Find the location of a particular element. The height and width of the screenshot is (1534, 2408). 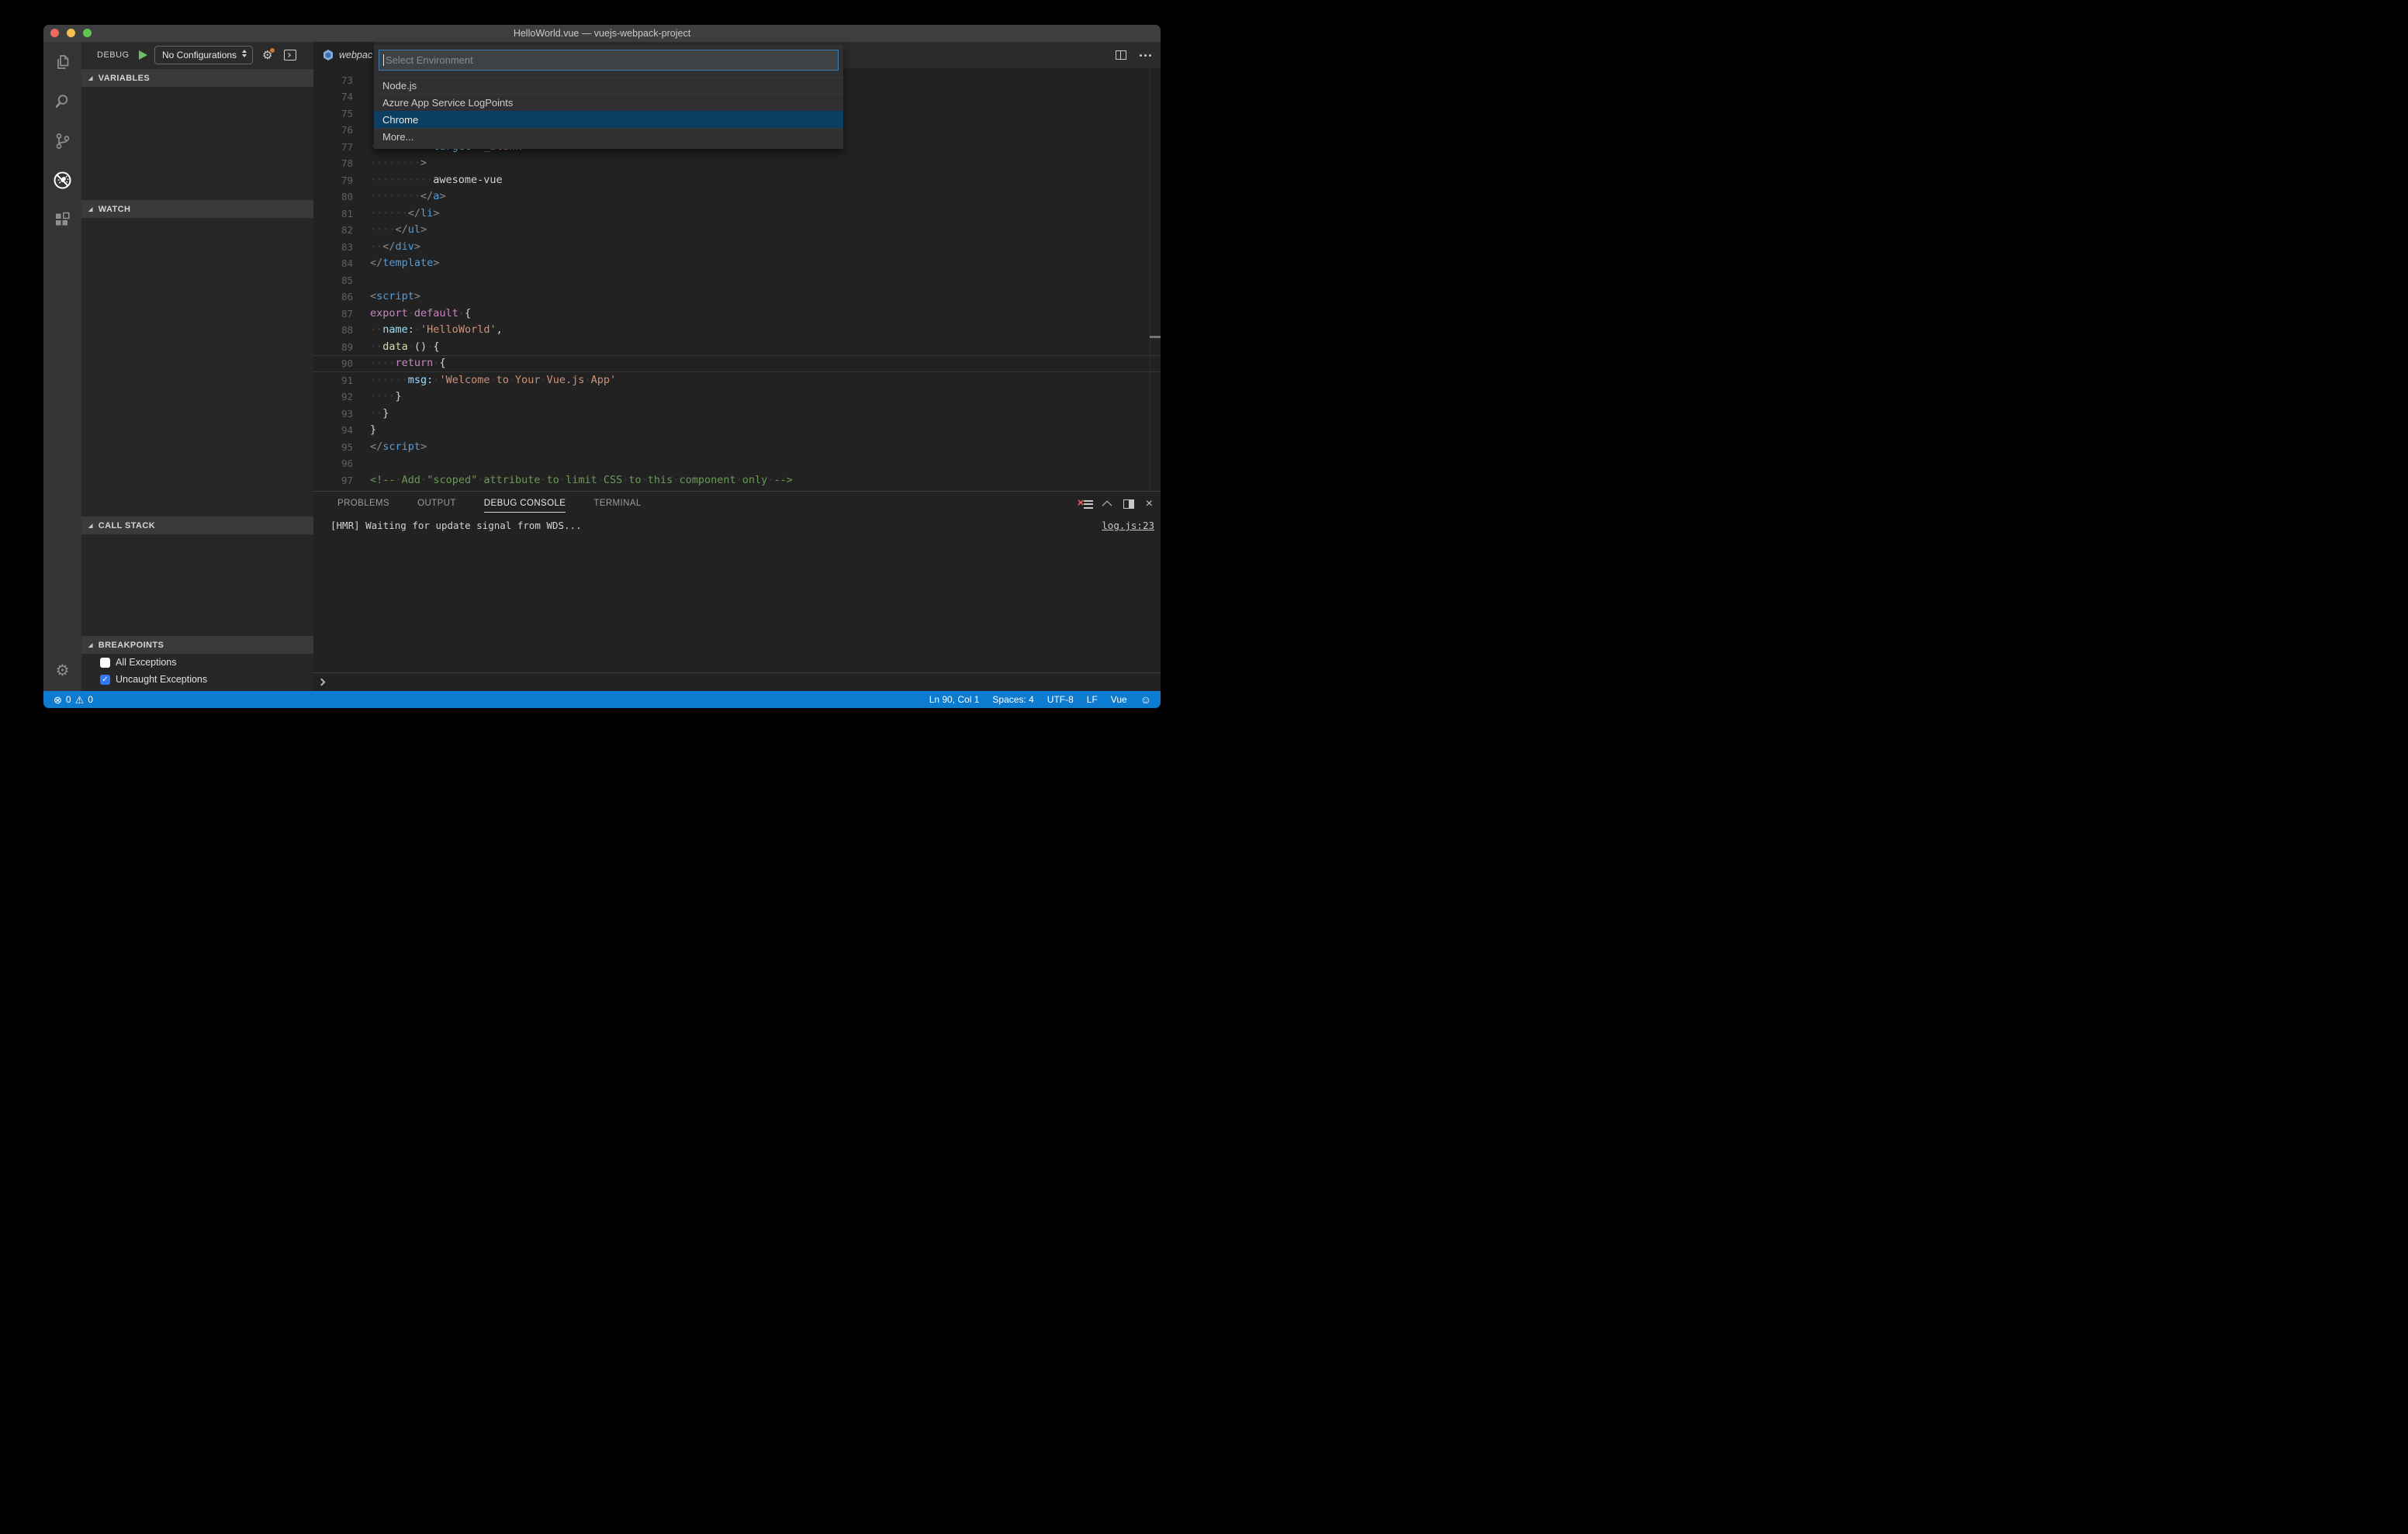

line-number: 77 is located at coordinates (333, 147).